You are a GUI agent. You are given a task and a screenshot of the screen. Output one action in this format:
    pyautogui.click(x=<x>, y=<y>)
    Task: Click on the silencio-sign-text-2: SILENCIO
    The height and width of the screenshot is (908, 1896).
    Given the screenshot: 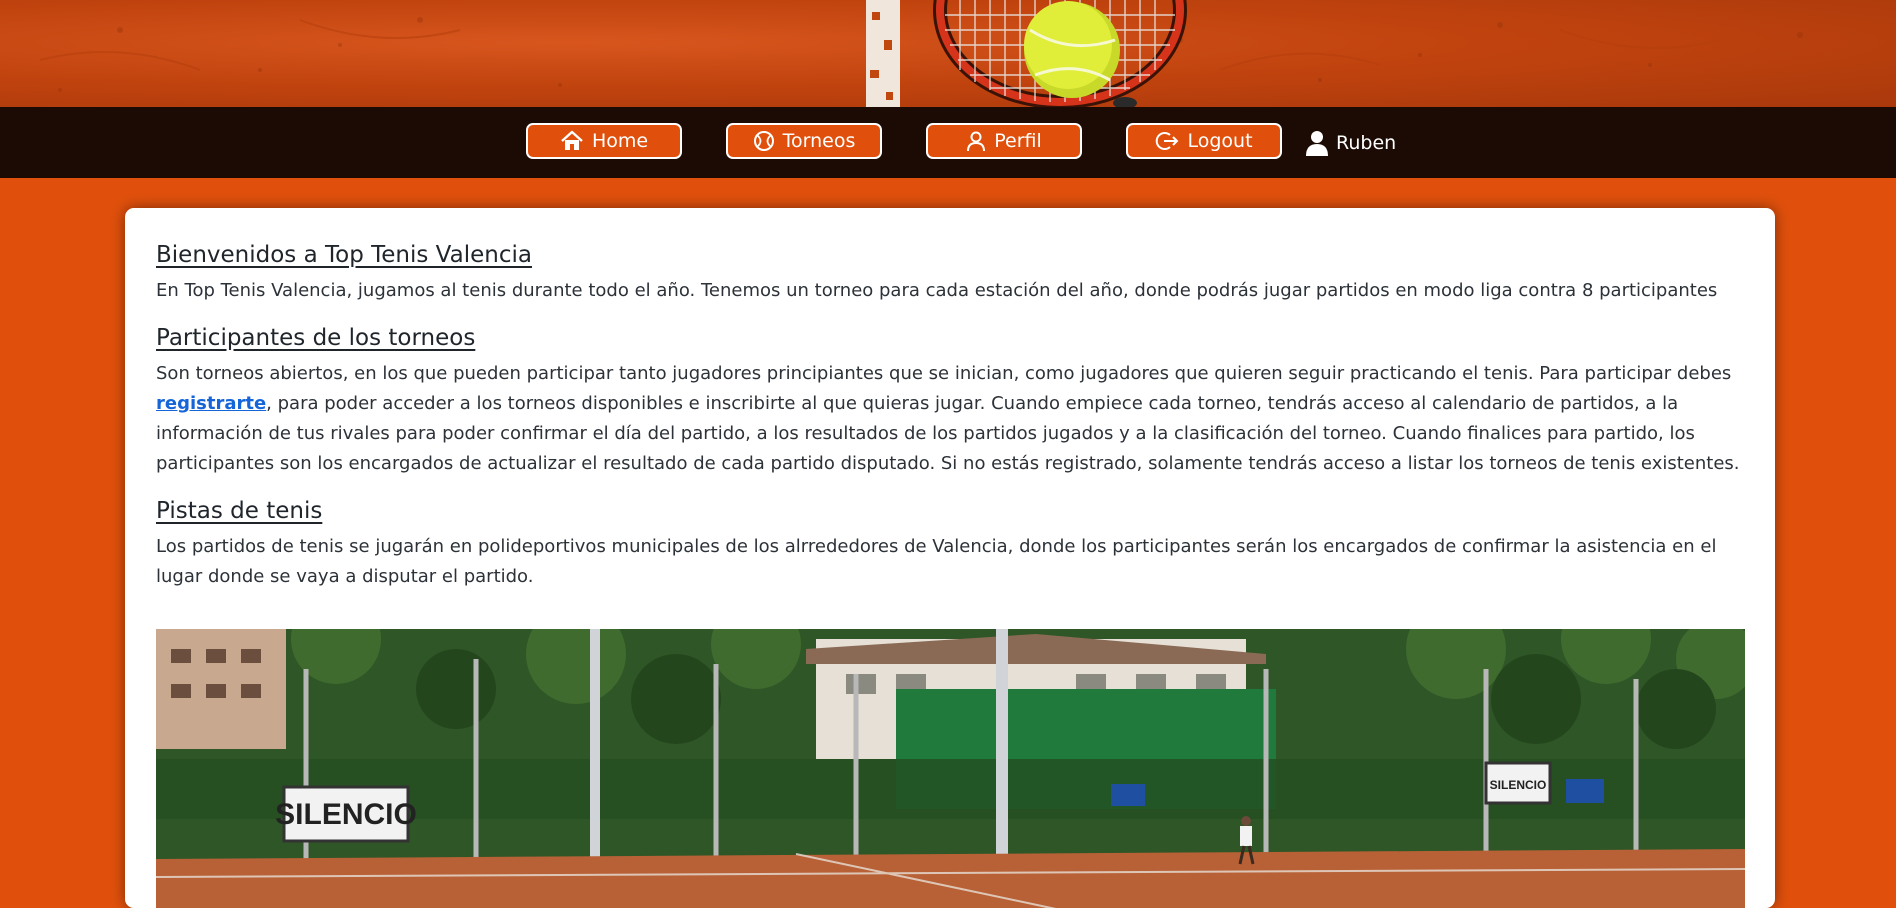 What is the action you would take?
    pyautogui.click(x=1518, y=785)
    